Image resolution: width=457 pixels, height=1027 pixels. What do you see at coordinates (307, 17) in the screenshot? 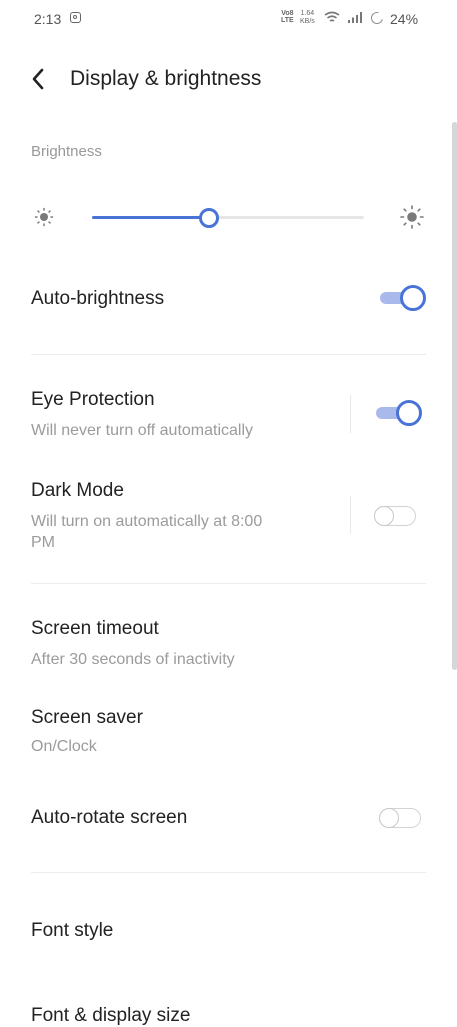
I see `network-speed: 1.64 KB/s` at bounding box center [307, 17].